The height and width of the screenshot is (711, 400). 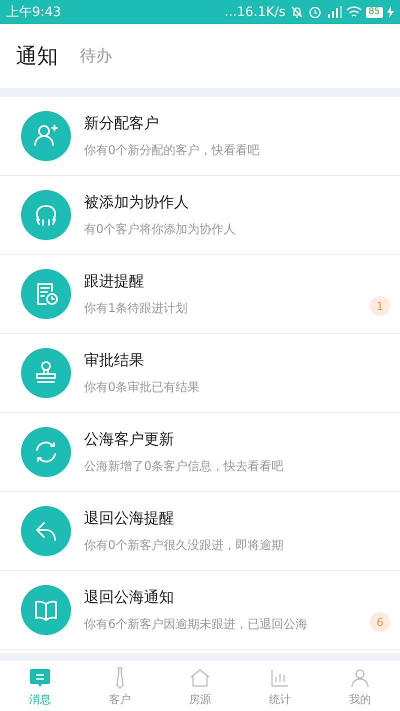 What do you see at coordinates (46, 531) in the screenshot?
I see `reply-icon` at bounding box center [46, 531].